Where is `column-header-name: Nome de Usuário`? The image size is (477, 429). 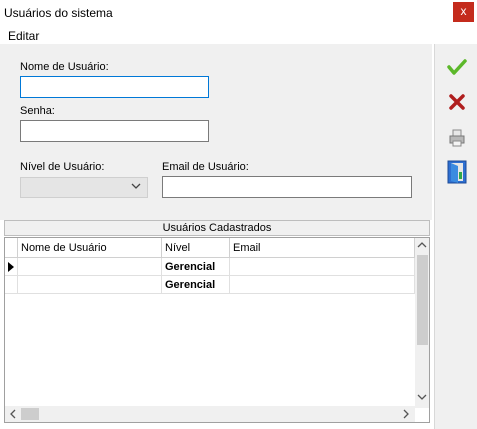
column-header-name: Nome de Usuário is located at coordinates (90, 248).